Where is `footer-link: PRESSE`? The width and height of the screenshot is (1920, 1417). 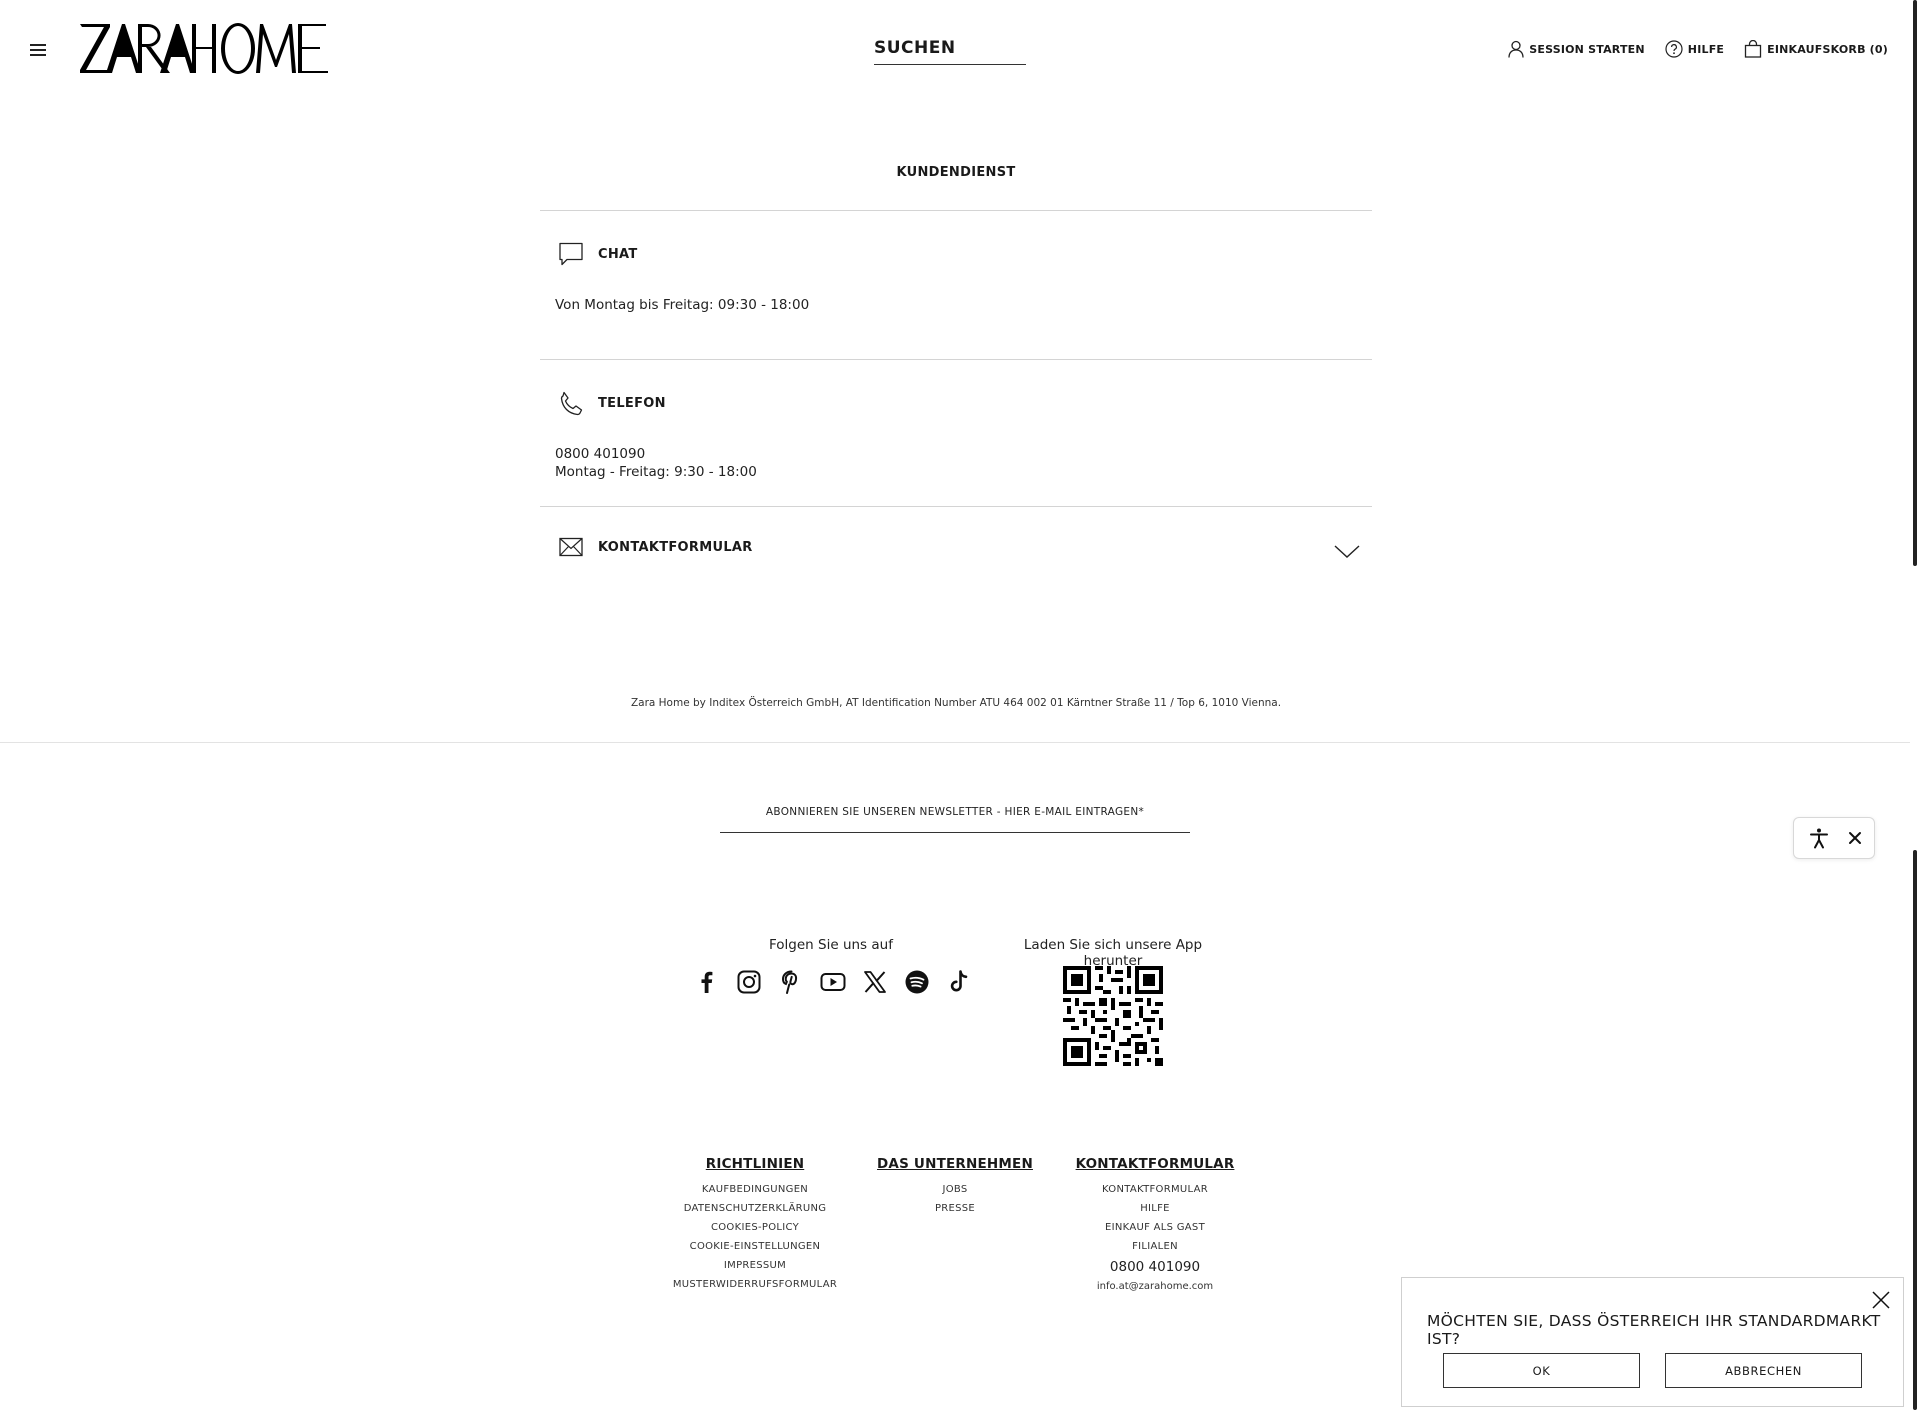 footer-link: PRESSE is located at coordinates (955, 1208).